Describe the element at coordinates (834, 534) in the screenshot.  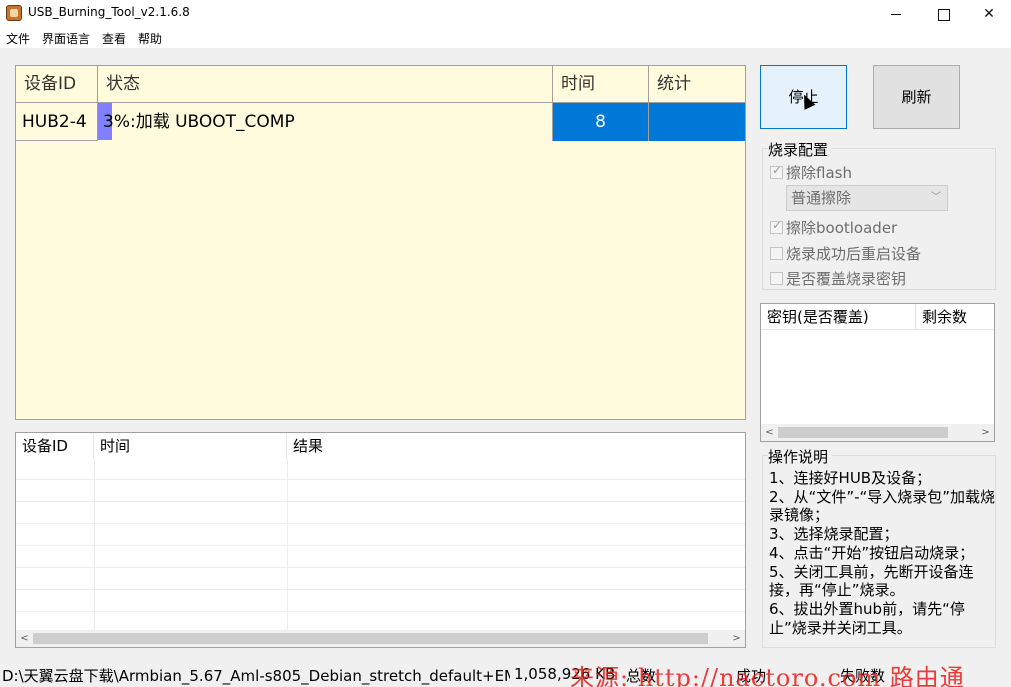
I see `instruction-line: 3、选择烧录配置；` at that location.